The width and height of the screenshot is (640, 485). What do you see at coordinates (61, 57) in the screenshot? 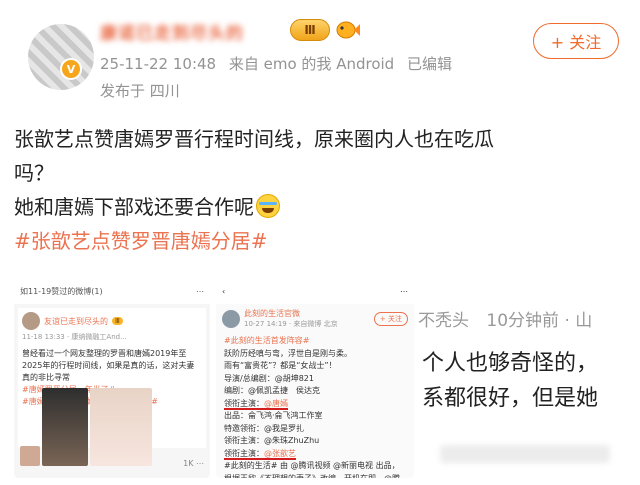
I see `avatar-image` at bounding box center [61, 57].